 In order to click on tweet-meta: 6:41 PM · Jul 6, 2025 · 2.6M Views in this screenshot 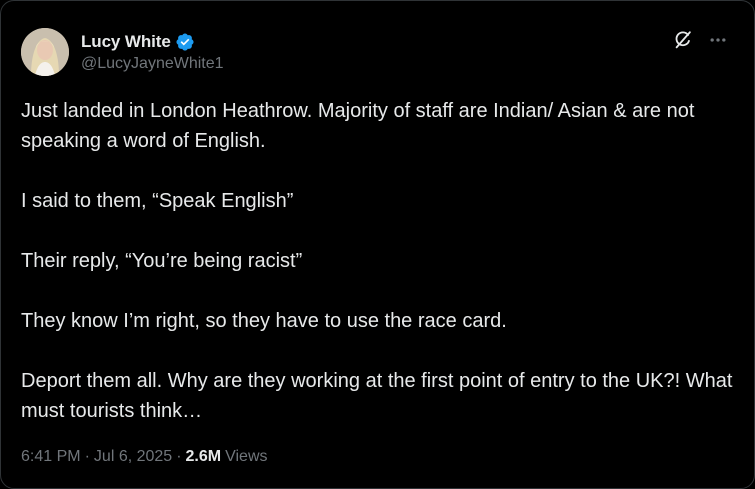, I will do `click(144, 457)`.